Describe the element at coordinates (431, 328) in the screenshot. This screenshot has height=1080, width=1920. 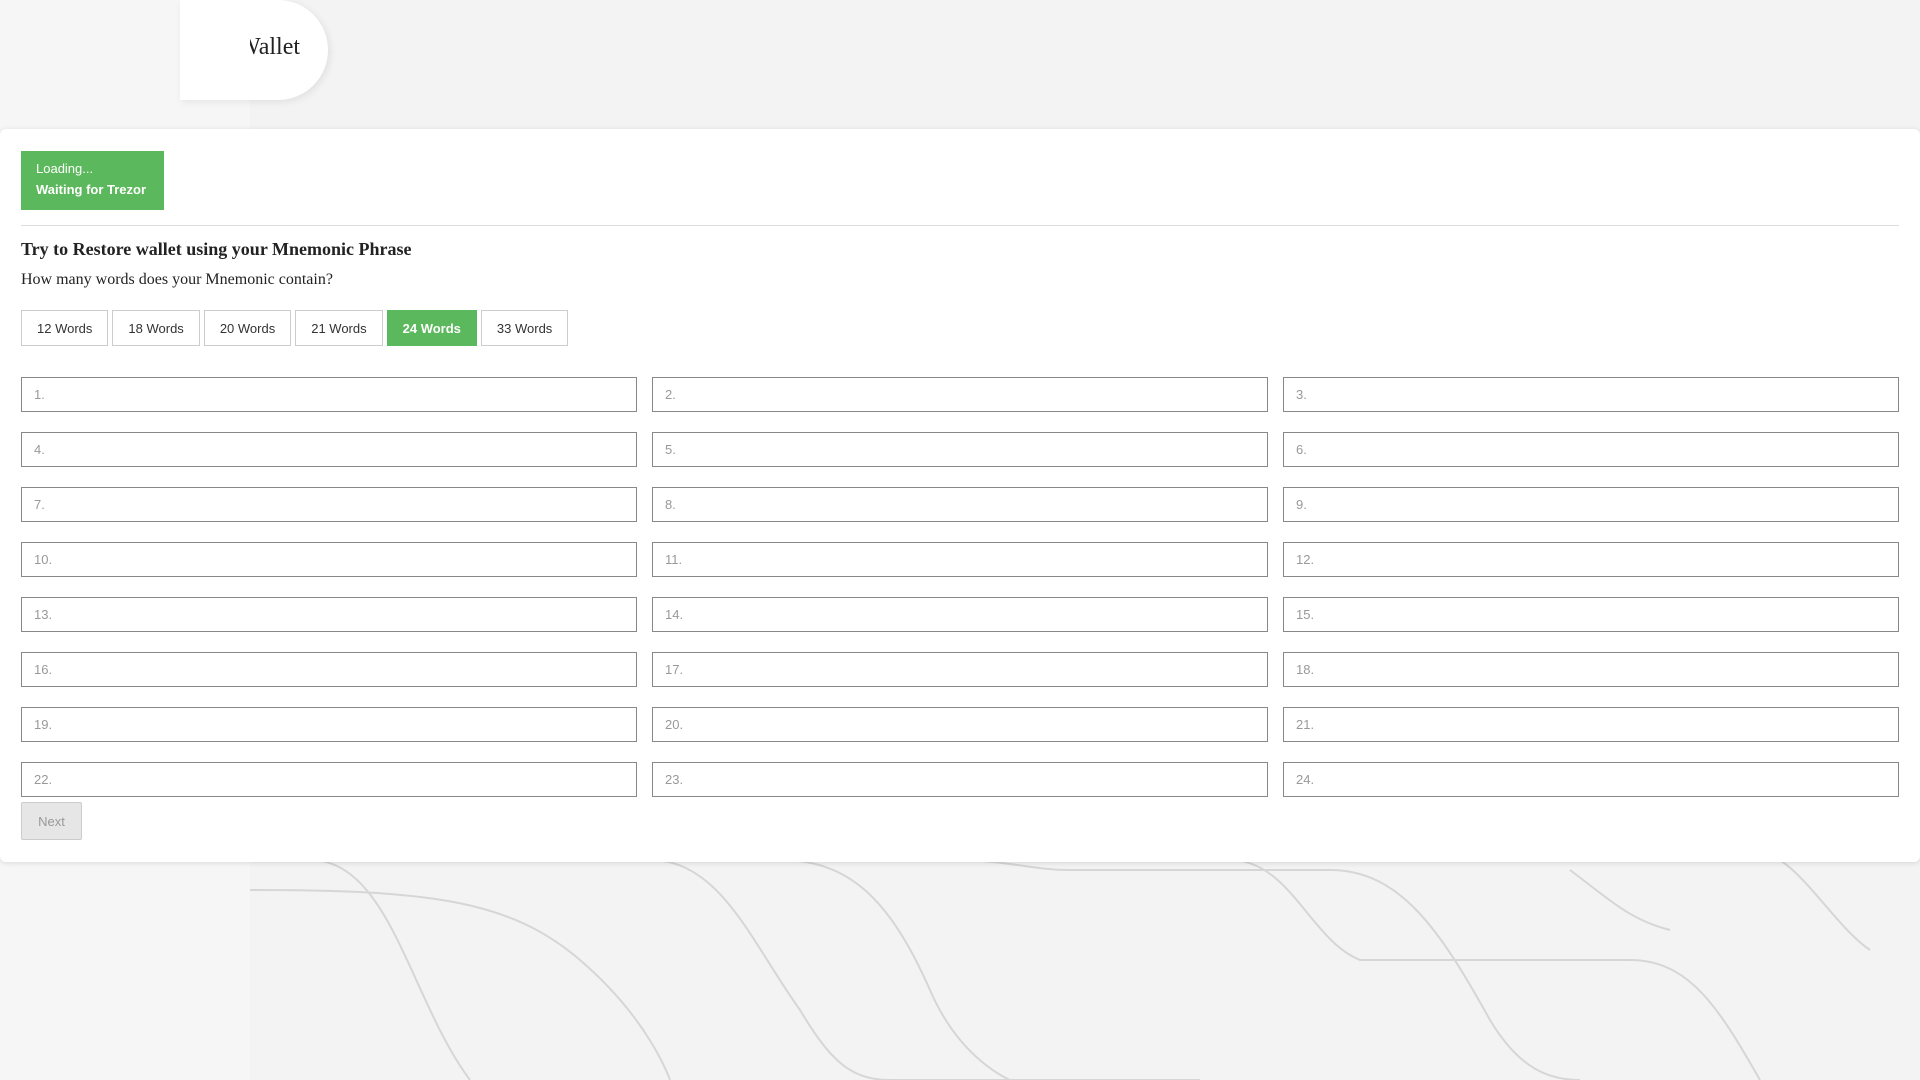
I see `word-count-button-24: 24 Words` at that location.